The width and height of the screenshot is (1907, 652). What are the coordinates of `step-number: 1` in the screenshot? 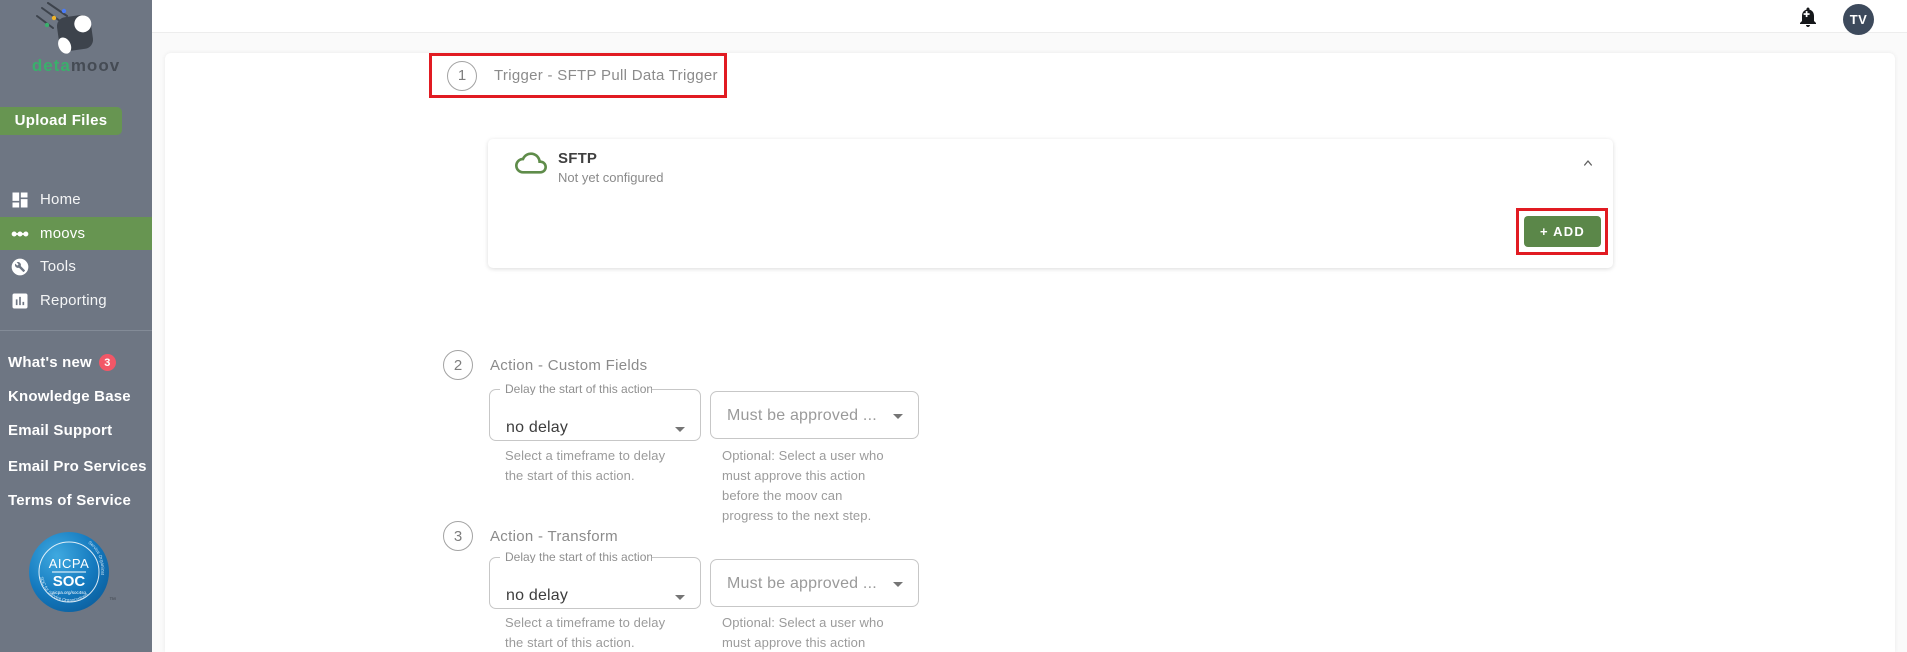 It's located at (462, 75).